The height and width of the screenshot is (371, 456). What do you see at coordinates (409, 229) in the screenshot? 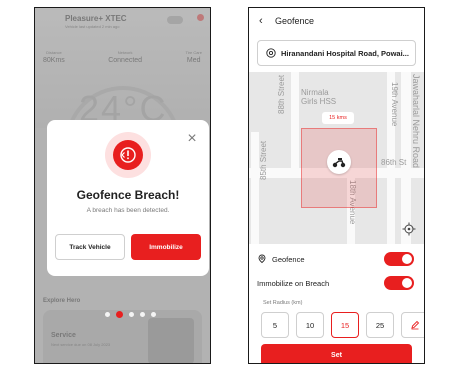
I see `crosshair-locate-icon` at bounding box center [409, 229].